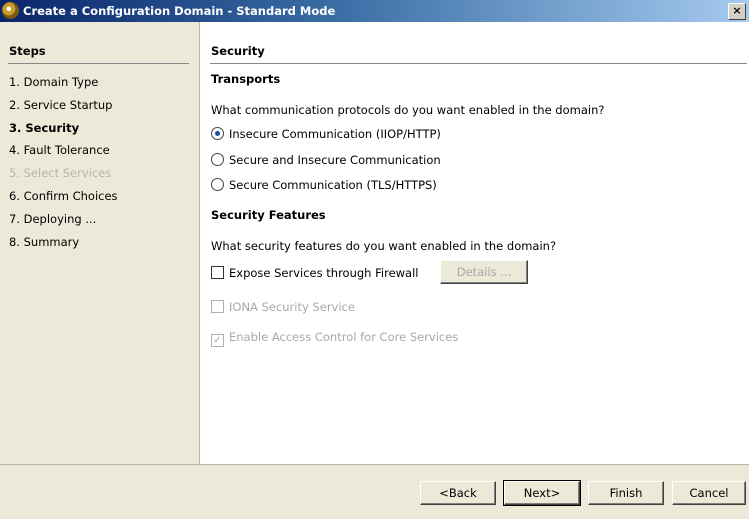  I want to click on radio-selected-icon, so click(217, 133).